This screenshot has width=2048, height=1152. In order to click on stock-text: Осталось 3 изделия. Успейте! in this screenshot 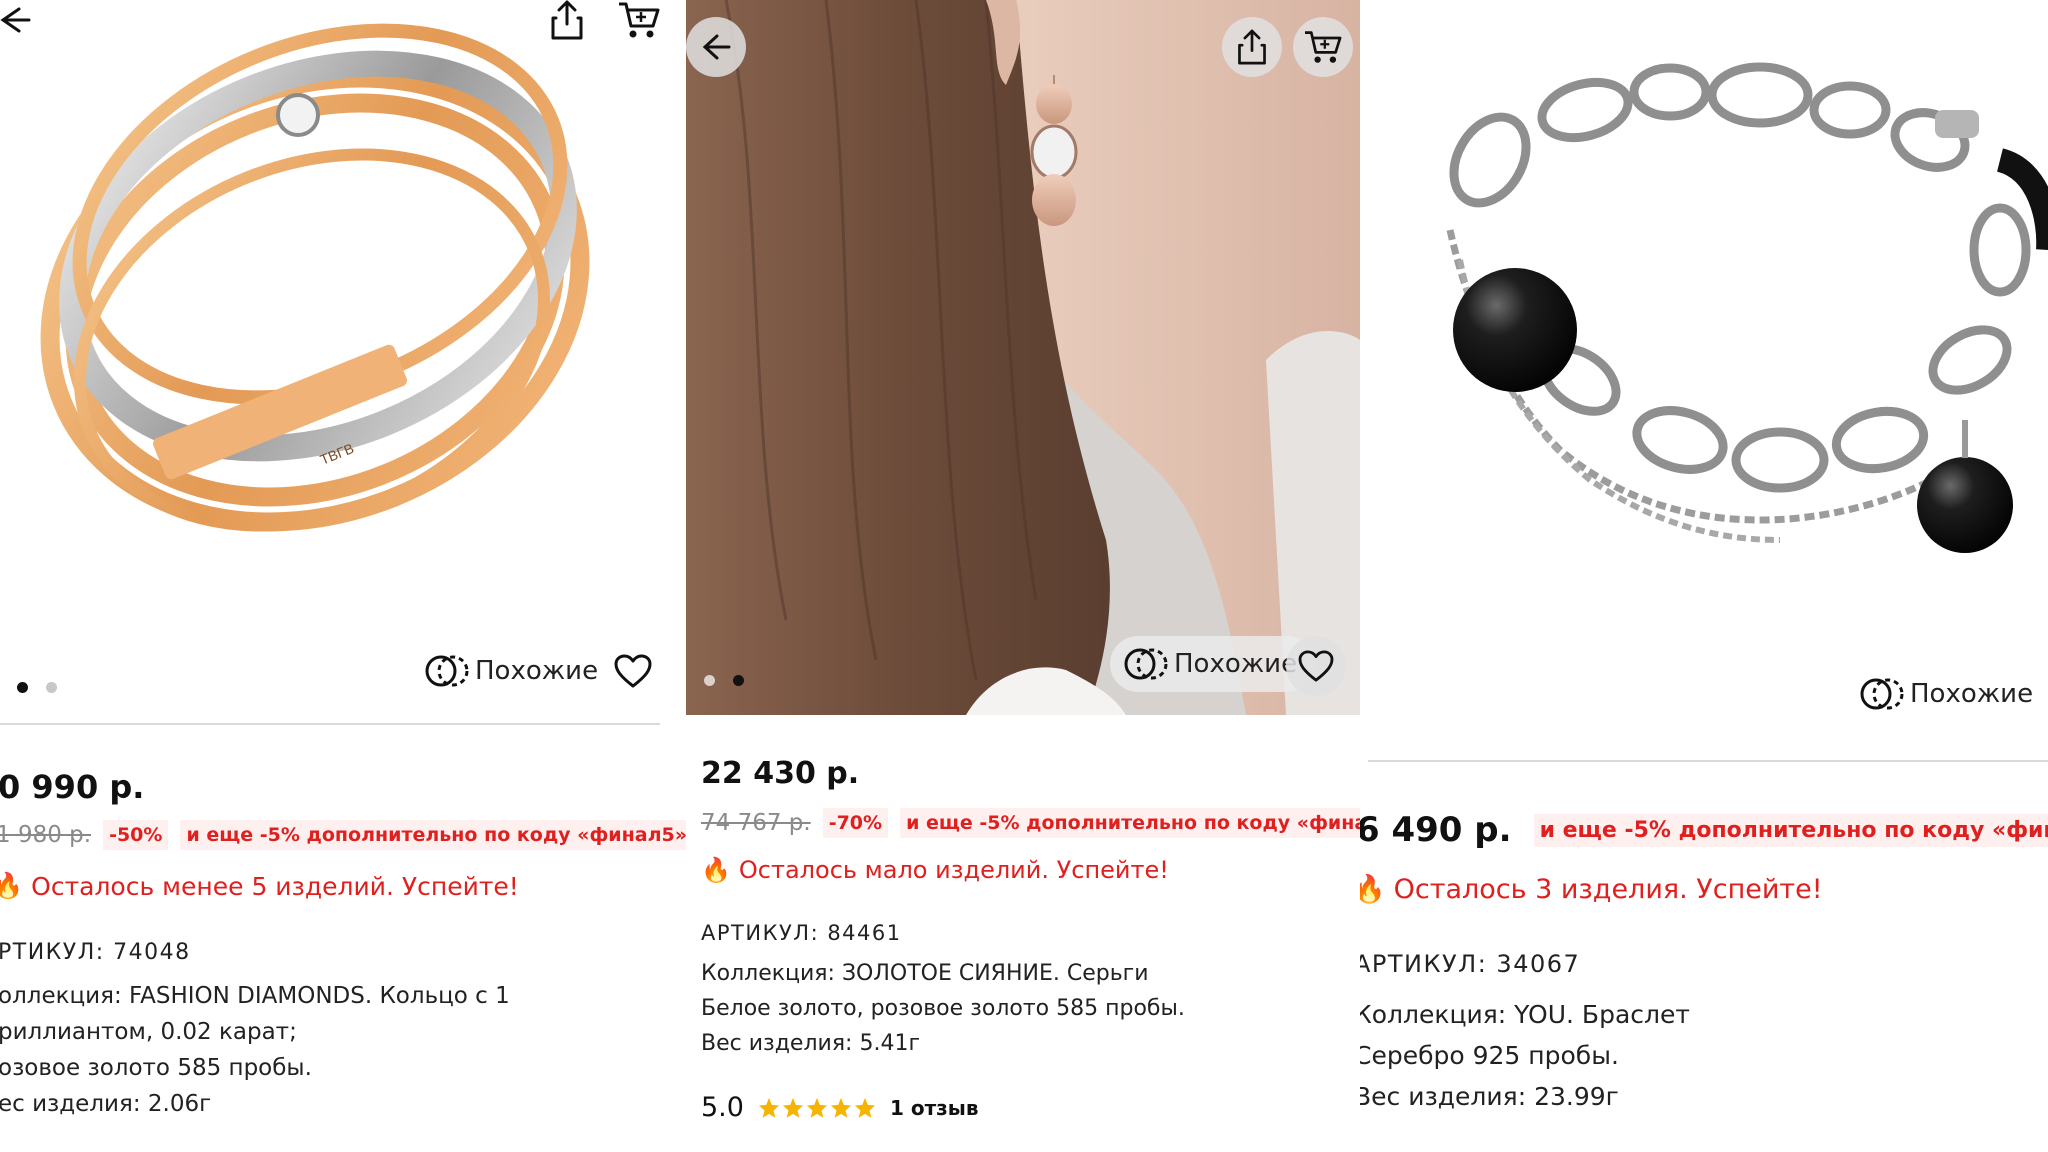, I will do `click(1608, 889)`.